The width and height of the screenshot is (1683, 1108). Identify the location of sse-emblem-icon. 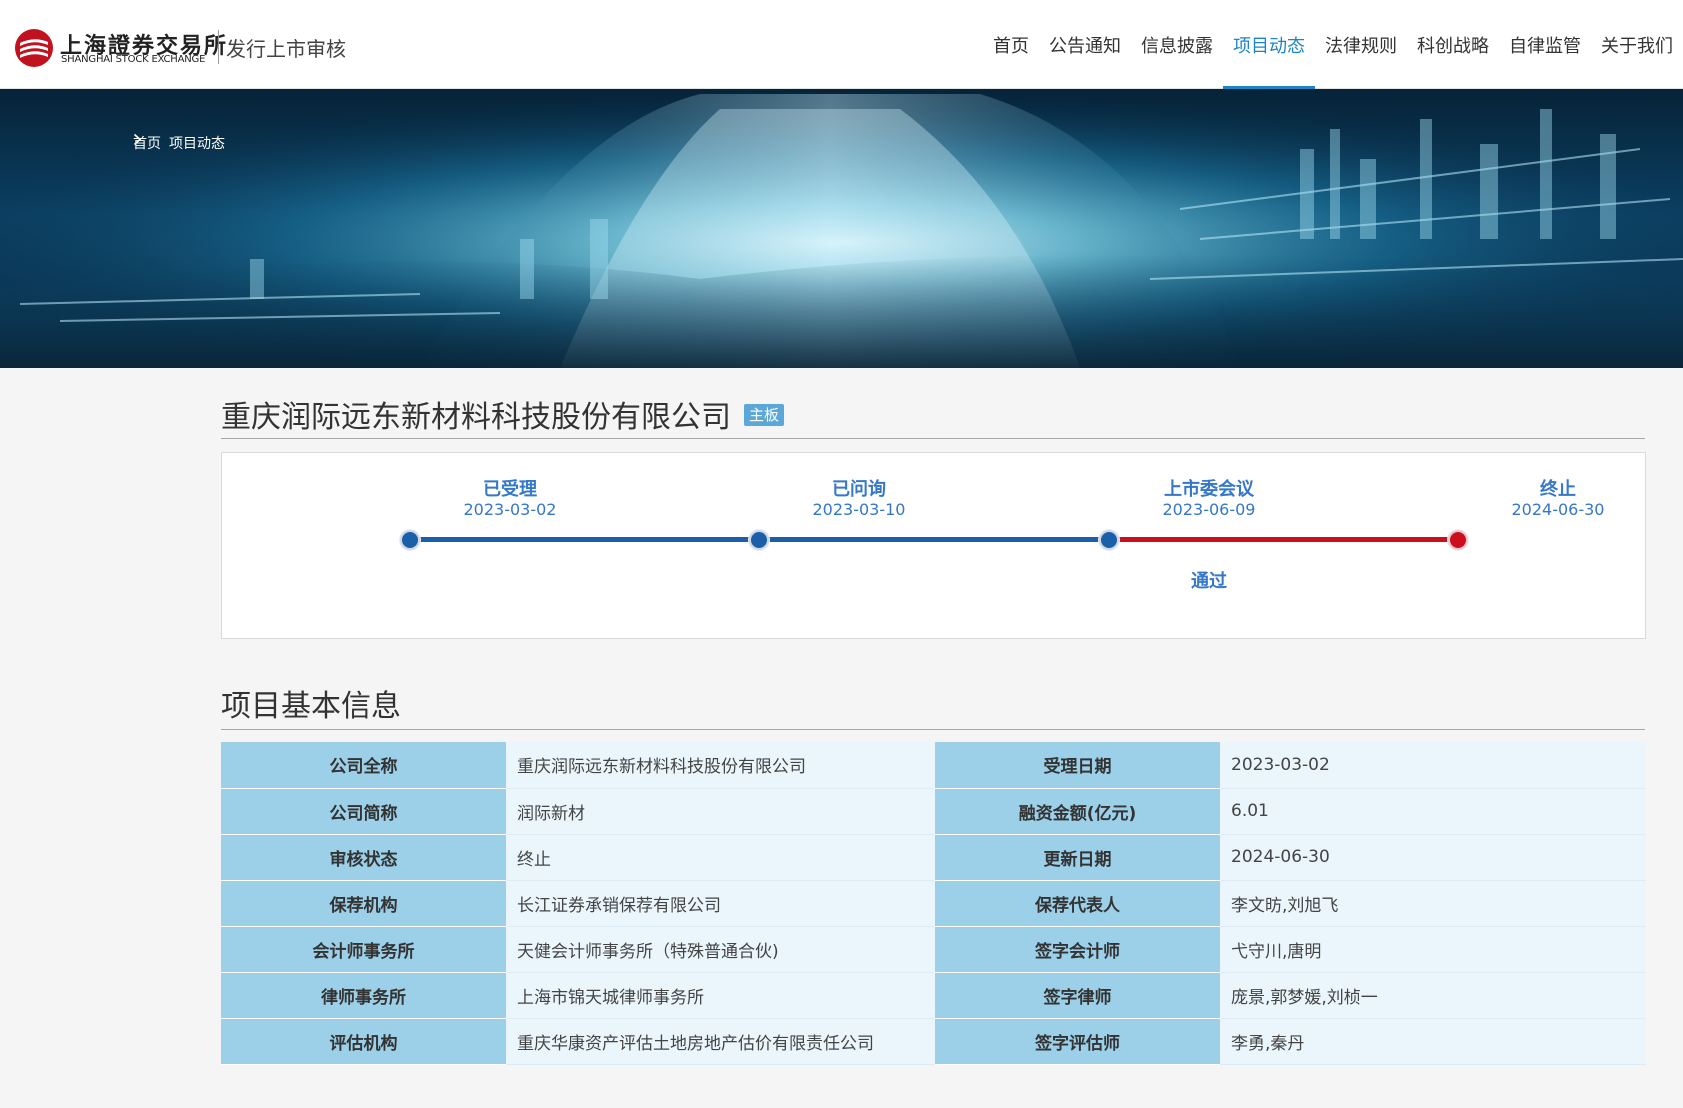
(34, 48).